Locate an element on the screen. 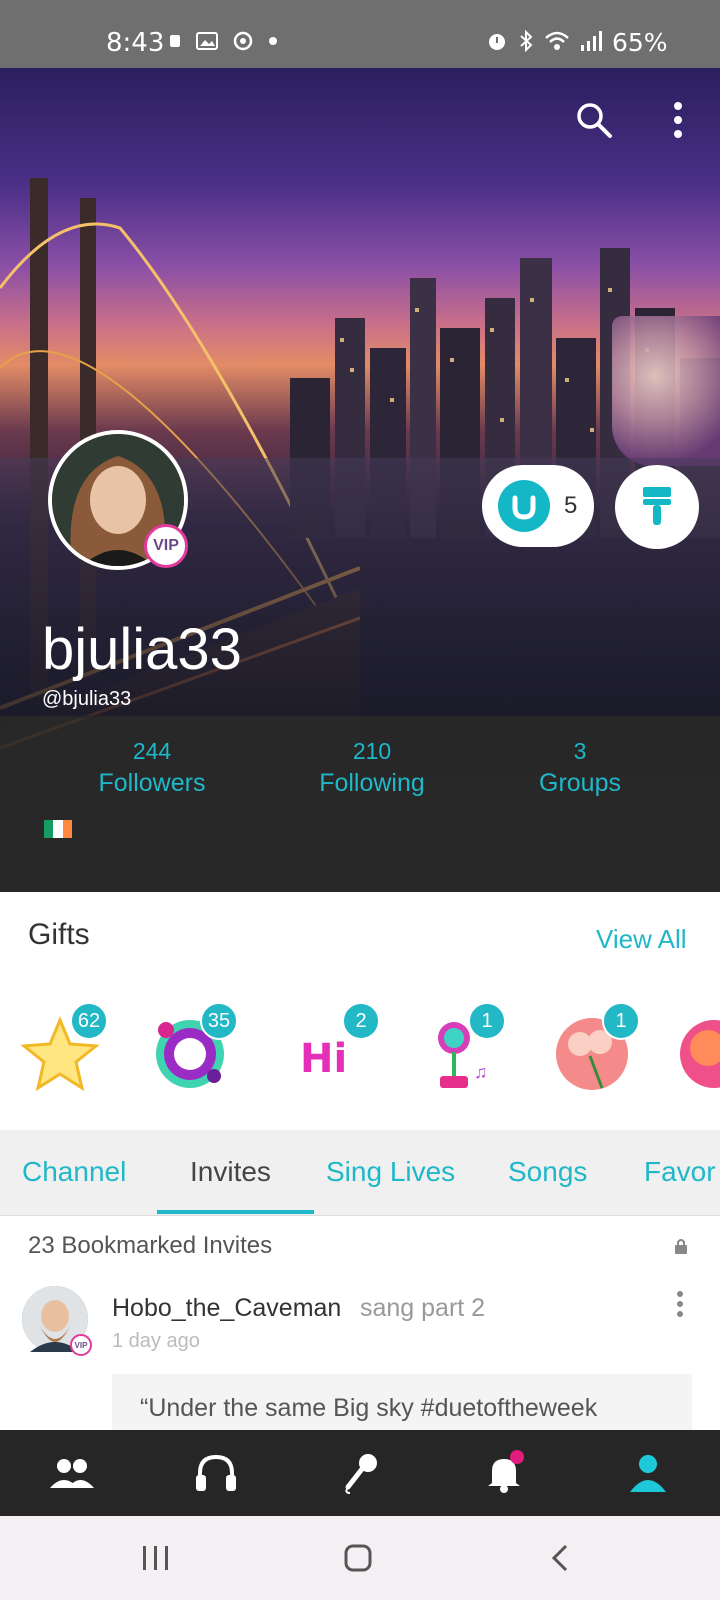  vip-badge: VIP is located at coordinates (166, 546).